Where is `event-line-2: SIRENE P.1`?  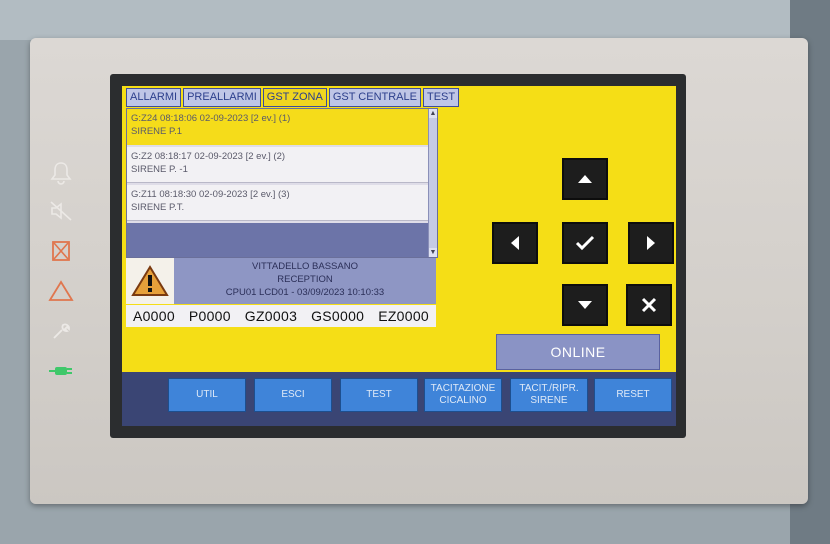 event-line-2: SIRENE P.1 is located at coordinates (157, 131).